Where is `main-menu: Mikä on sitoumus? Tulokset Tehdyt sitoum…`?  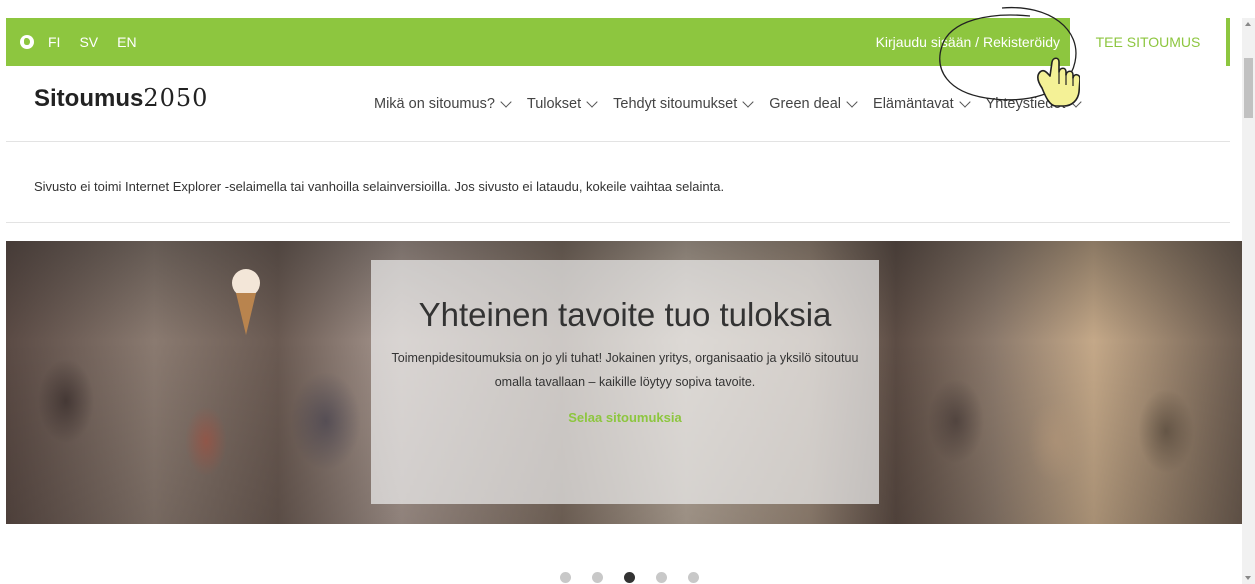 main-menu: Mikä on sitoumus? Tulokset Tehdyt sitoum… is located at coordinates (735, 103).